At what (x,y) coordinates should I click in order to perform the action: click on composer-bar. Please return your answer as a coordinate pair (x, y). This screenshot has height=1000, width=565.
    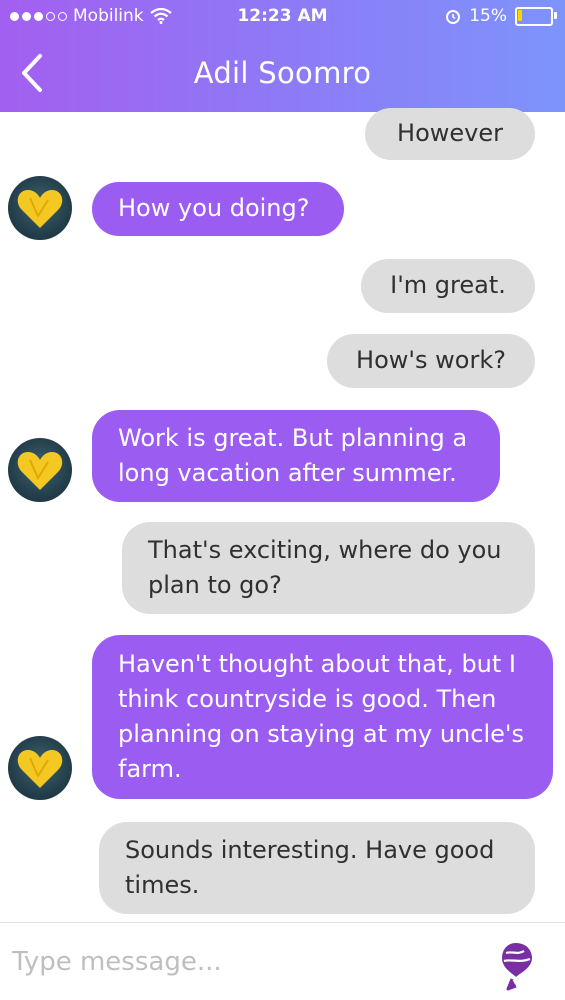
    Looking at the image, I should click on (282, 961).